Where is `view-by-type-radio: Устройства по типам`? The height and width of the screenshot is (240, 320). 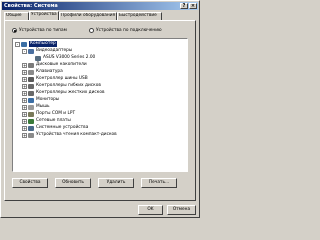 view-by-type-radio: Устройства по типам is located at coordinates (39, 30).